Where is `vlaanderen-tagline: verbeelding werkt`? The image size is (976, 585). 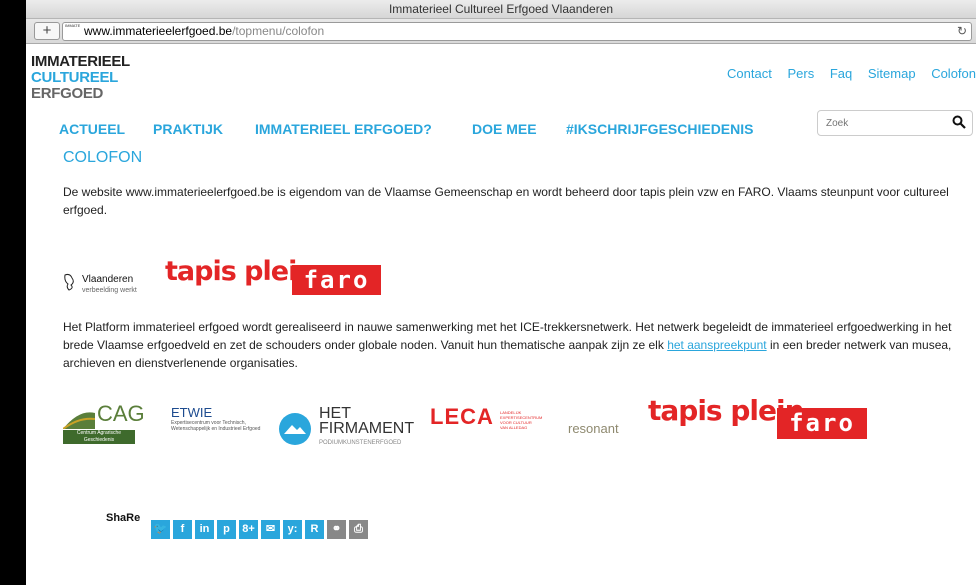
vlaanderen-tagline: verbeelding werkt is located at coordinates (109, 290).